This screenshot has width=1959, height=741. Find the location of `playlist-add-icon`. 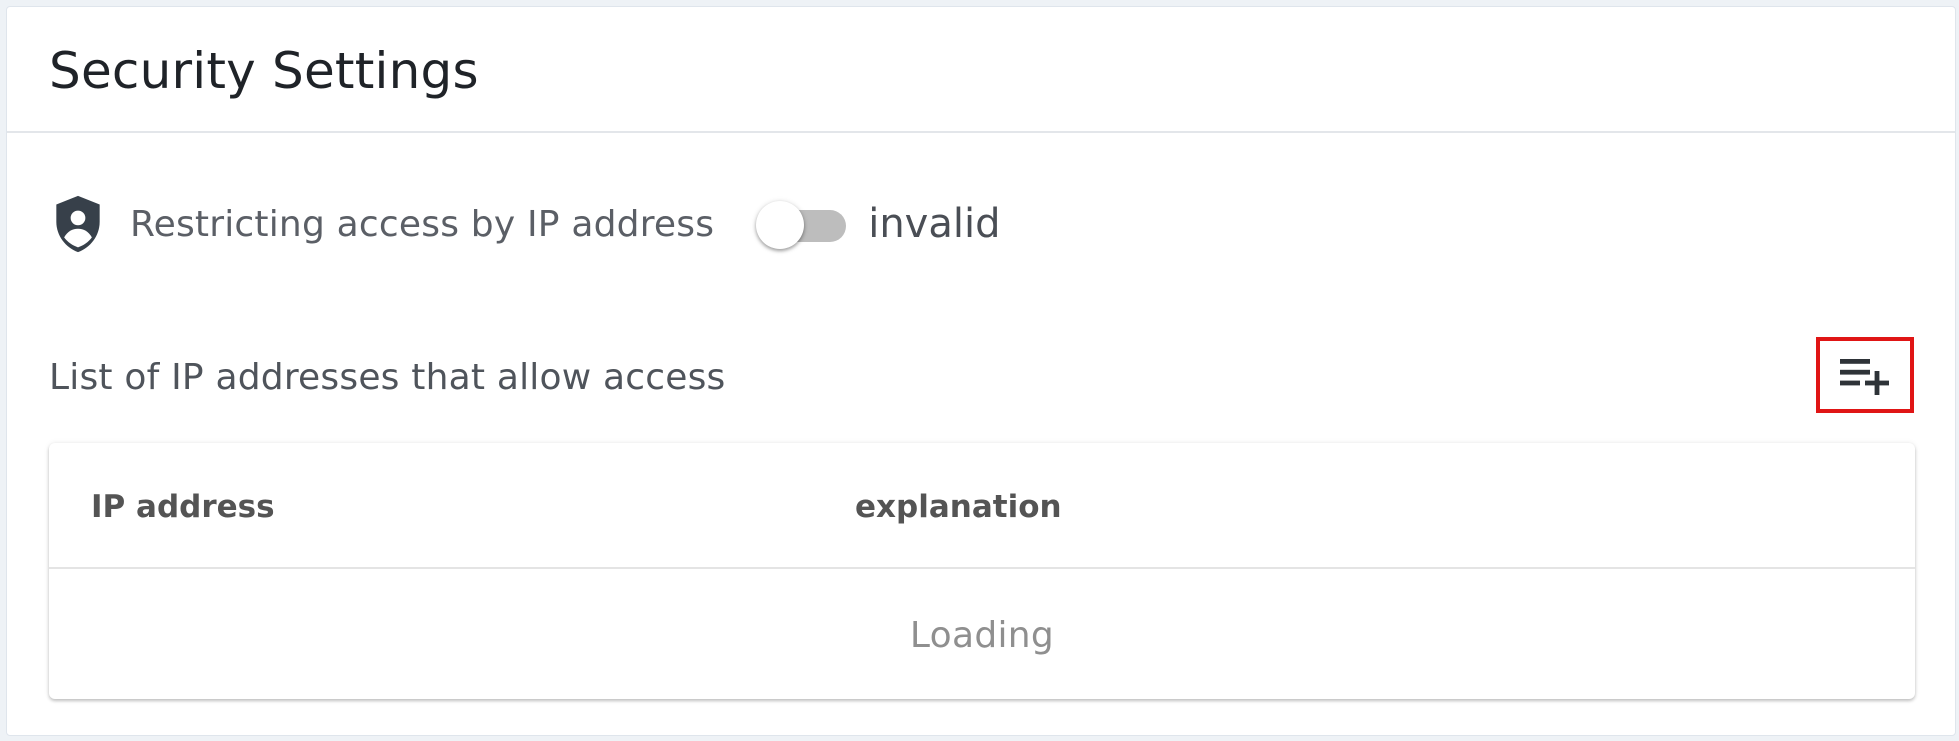

playlist-add-icon is located at coordinates (1865, 375).